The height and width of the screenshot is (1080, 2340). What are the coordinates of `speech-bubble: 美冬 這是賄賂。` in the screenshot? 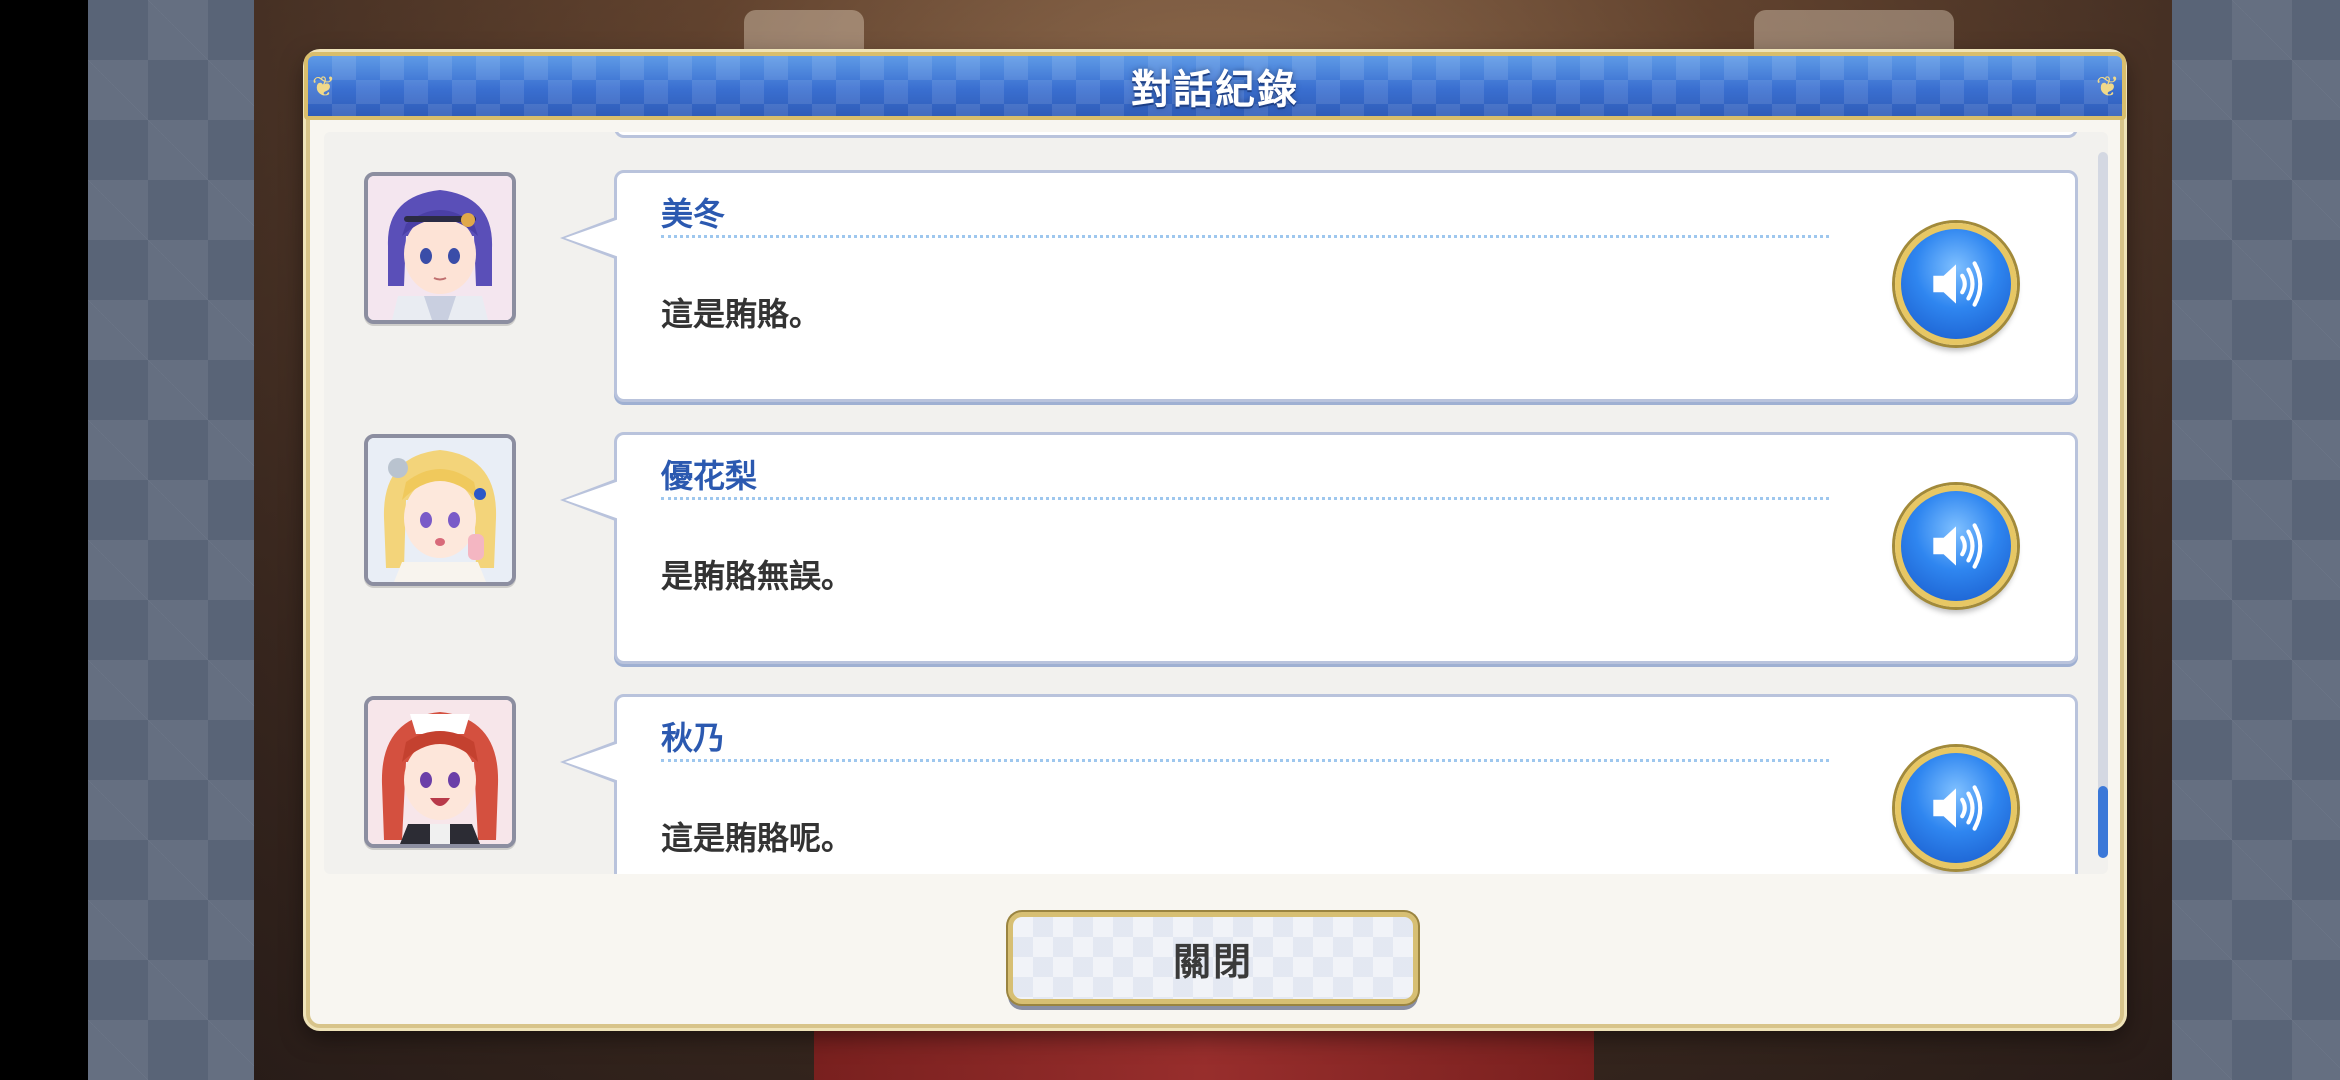 It's located at (1346, 286).